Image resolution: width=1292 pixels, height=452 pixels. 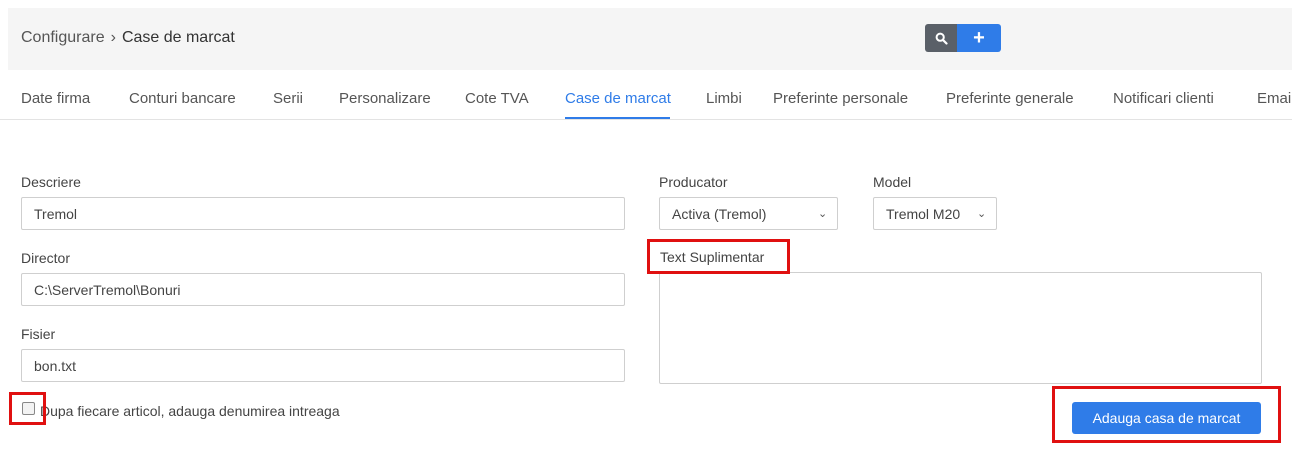 What do you see at coordinates (719, 214) in the screenshot?
I see `producator-value: Activa (Tremol)` at bounding box center [719, 214].